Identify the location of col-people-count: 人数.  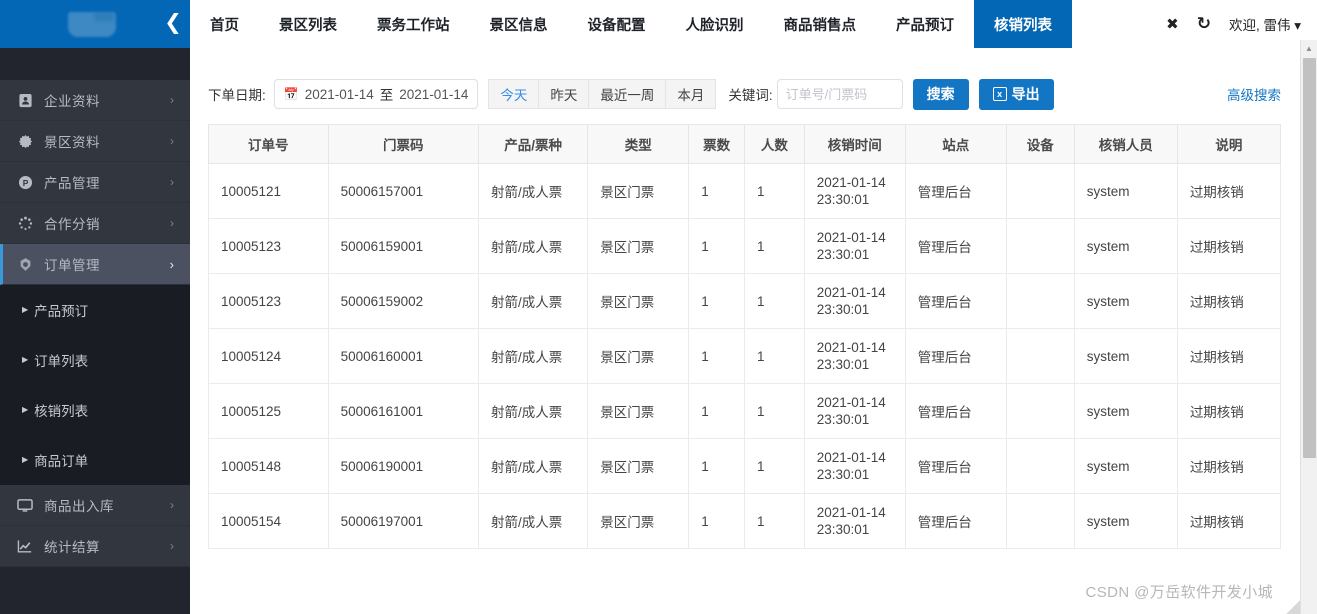
(774, 144).